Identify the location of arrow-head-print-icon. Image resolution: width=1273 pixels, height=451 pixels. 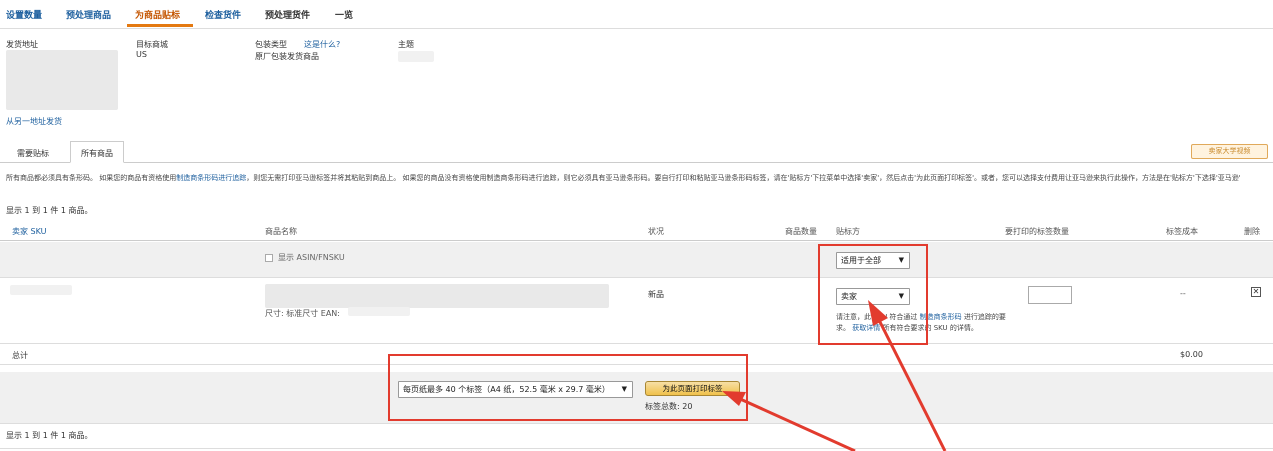
(734, 398).